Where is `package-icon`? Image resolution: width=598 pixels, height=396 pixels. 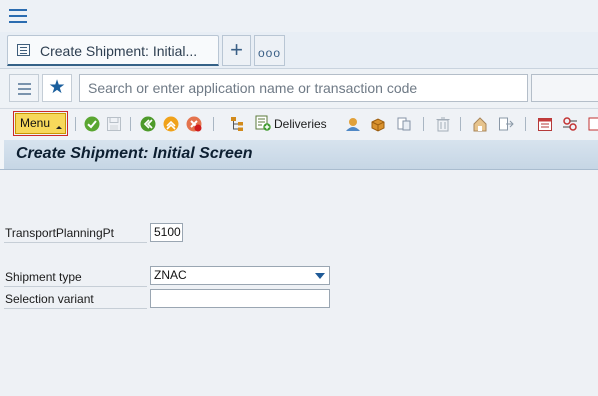
package-icon is located at coordinates (378, 124).